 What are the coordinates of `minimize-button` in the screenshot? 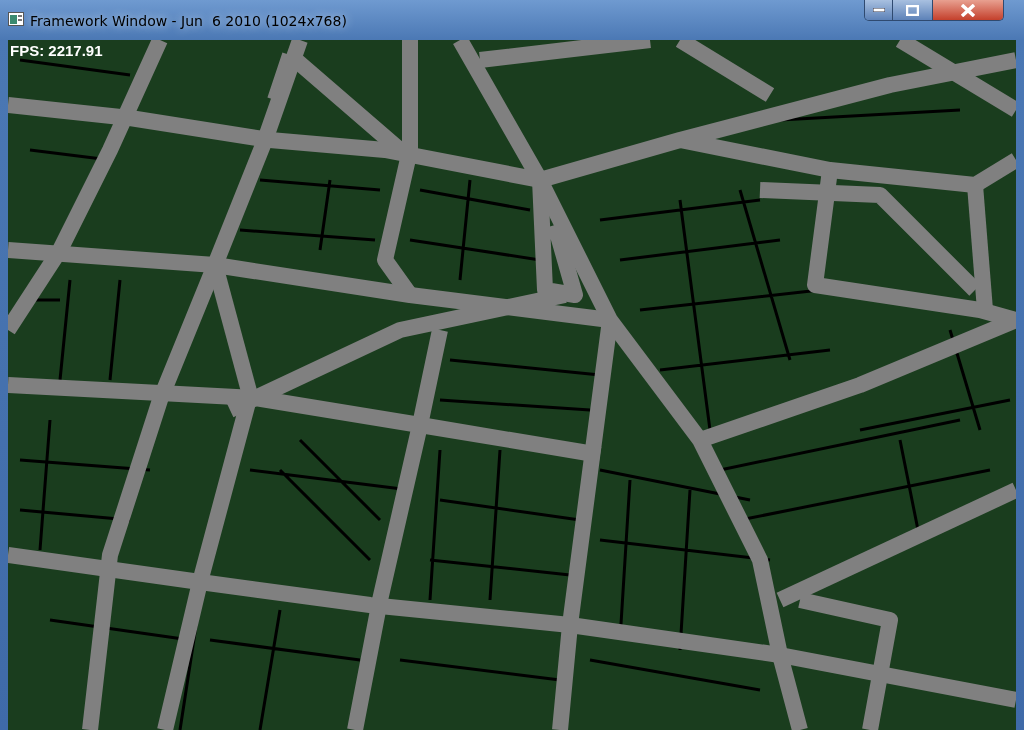 It's located at (879, 10).